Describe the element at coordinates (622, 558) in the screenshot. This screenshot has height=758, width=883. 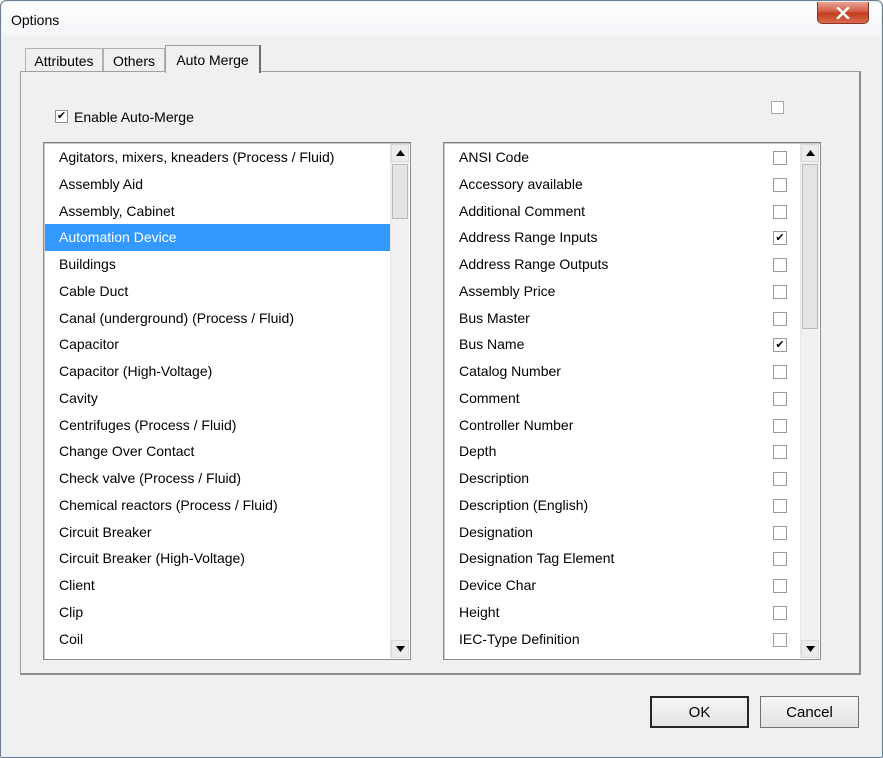
I see `list-item: Designation Tag Element` at that location.